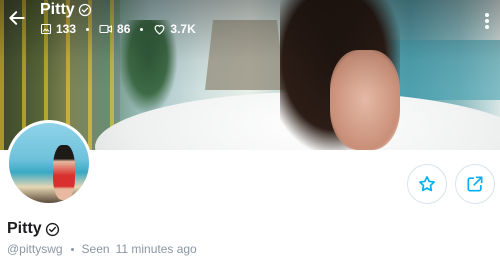  Describe the element at coordinates (124, 29) in the screenshot. I see `videos-count: 86` at that location.